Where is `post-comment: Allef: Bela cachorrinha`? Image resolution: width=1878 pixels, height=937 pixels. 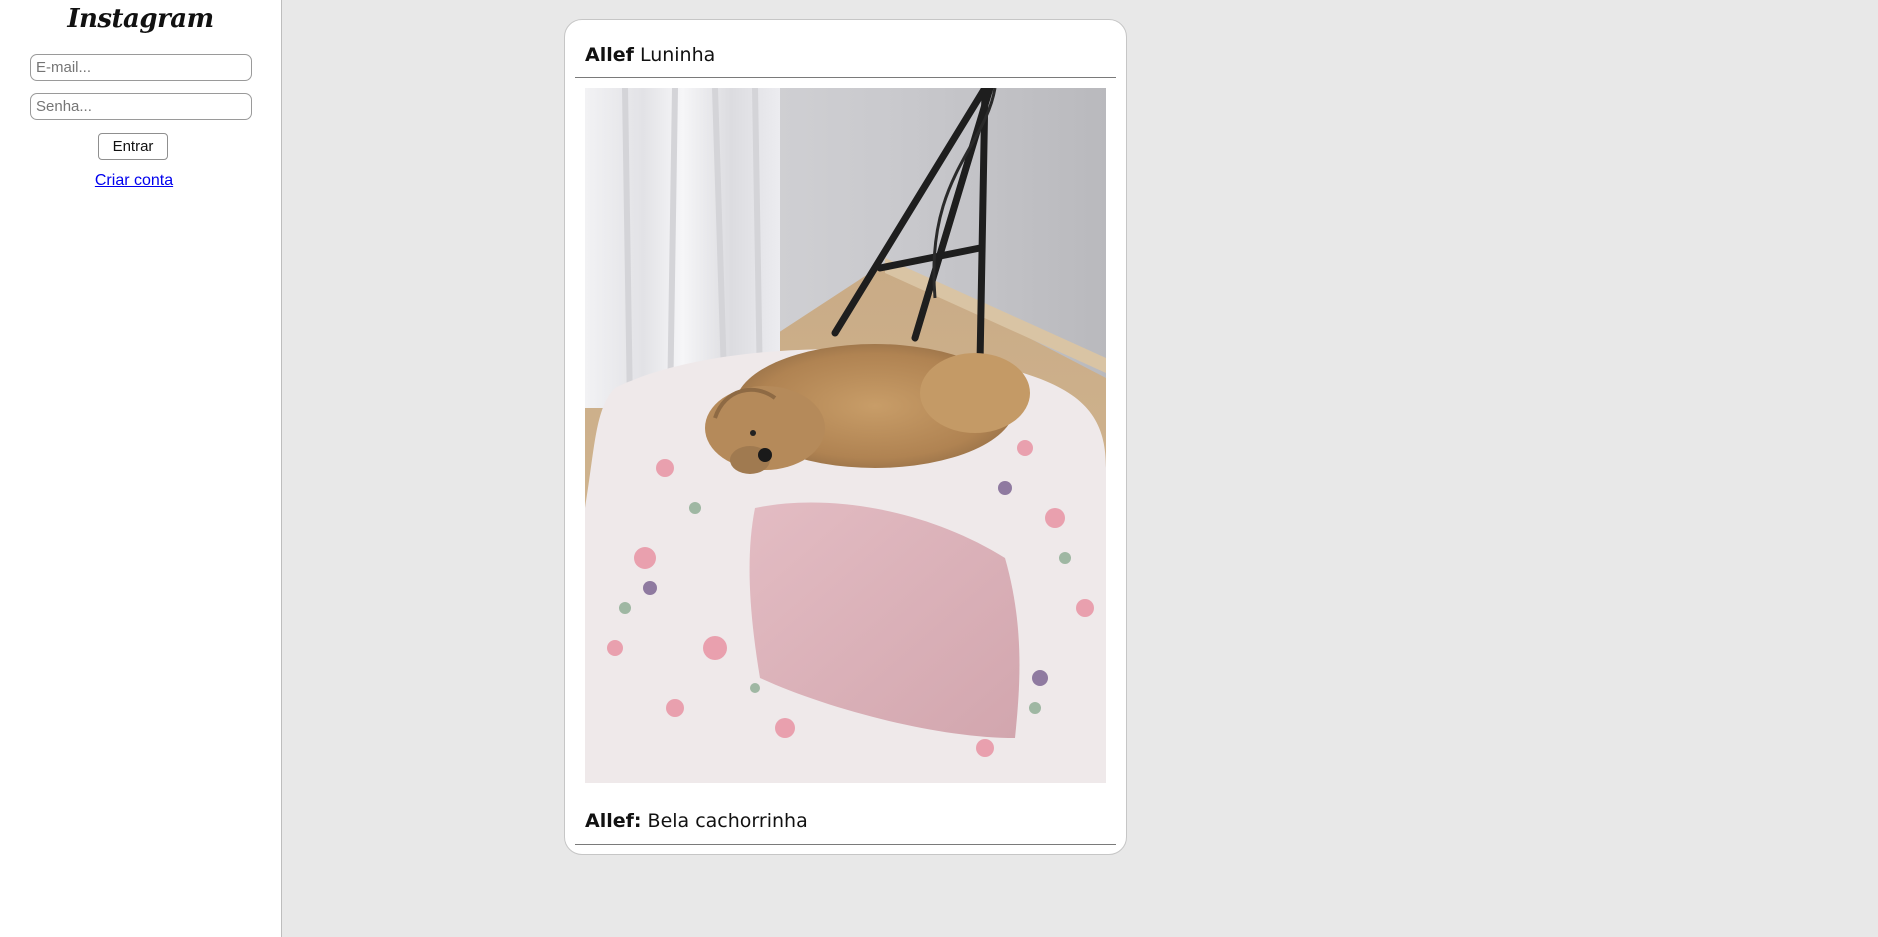
post-comment: Allef: Bela cachorrinha is located at coordinates (696, 821).